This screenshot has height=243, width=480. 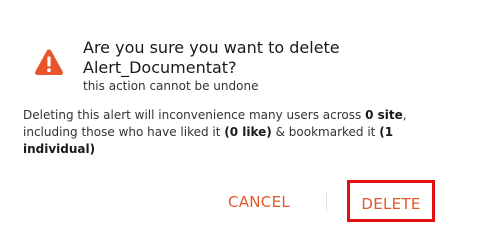 I want to click on dialog-subtitle: this action cannot be undone, so click(x=171, y=86).